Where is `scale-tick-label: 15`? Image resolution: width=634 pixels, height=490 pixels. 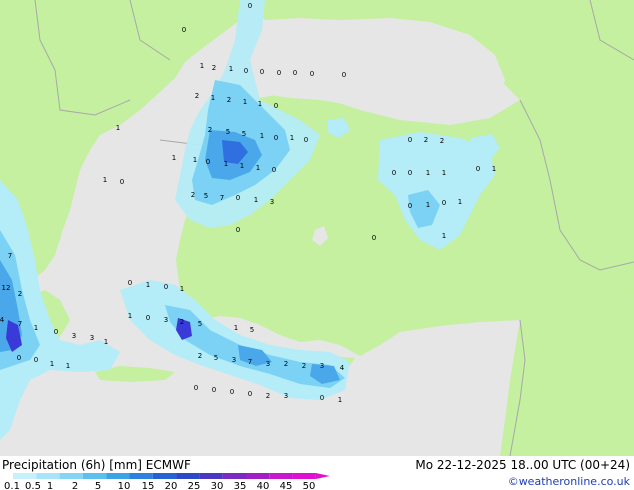 scale-tick-label: 15 is located at coordinates (148, 485).